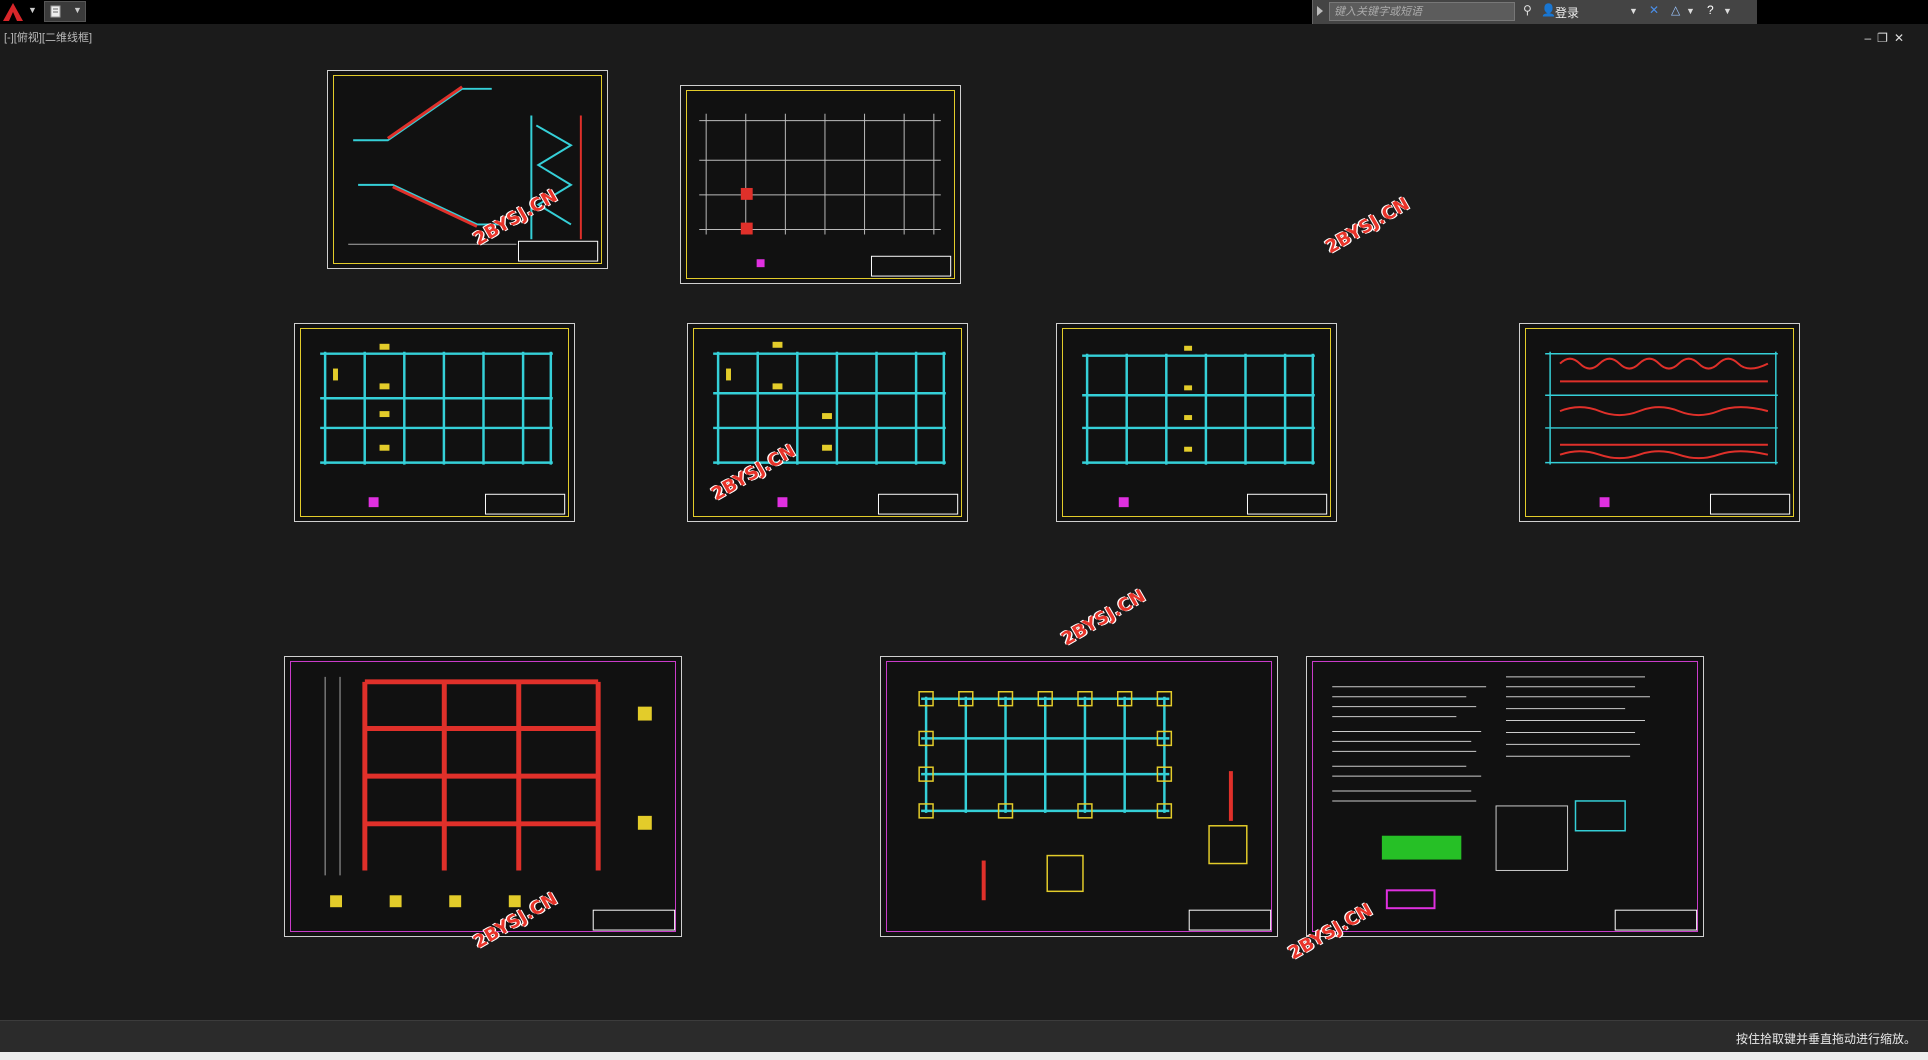  I want to click on quick-access-toolbar: ▼, so click(65, 11).